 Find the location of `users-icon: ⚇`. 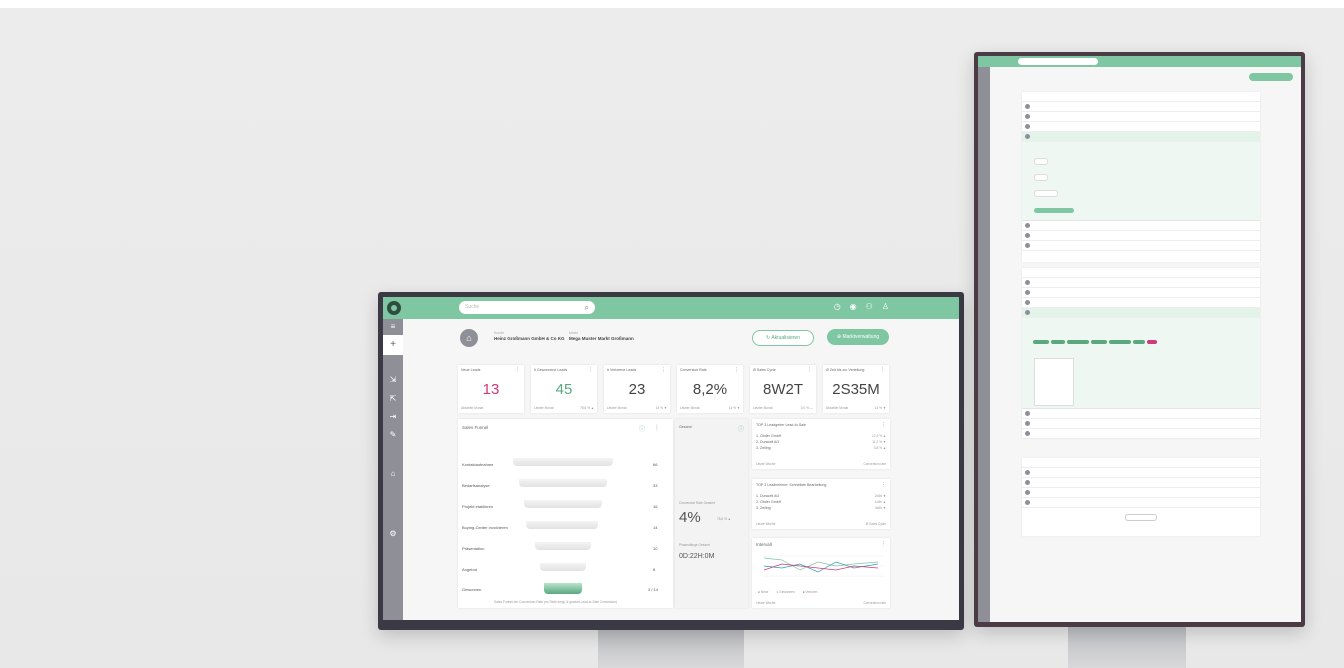

users-icon: ⚇ is located at coordinates (869, 306).